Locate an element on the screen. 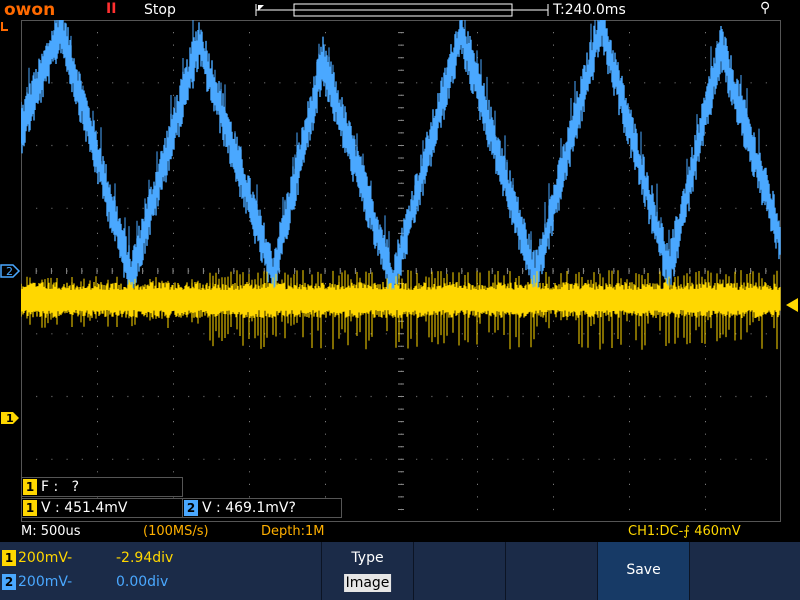  svg-text: 2 is located at coordinates (9, 271).